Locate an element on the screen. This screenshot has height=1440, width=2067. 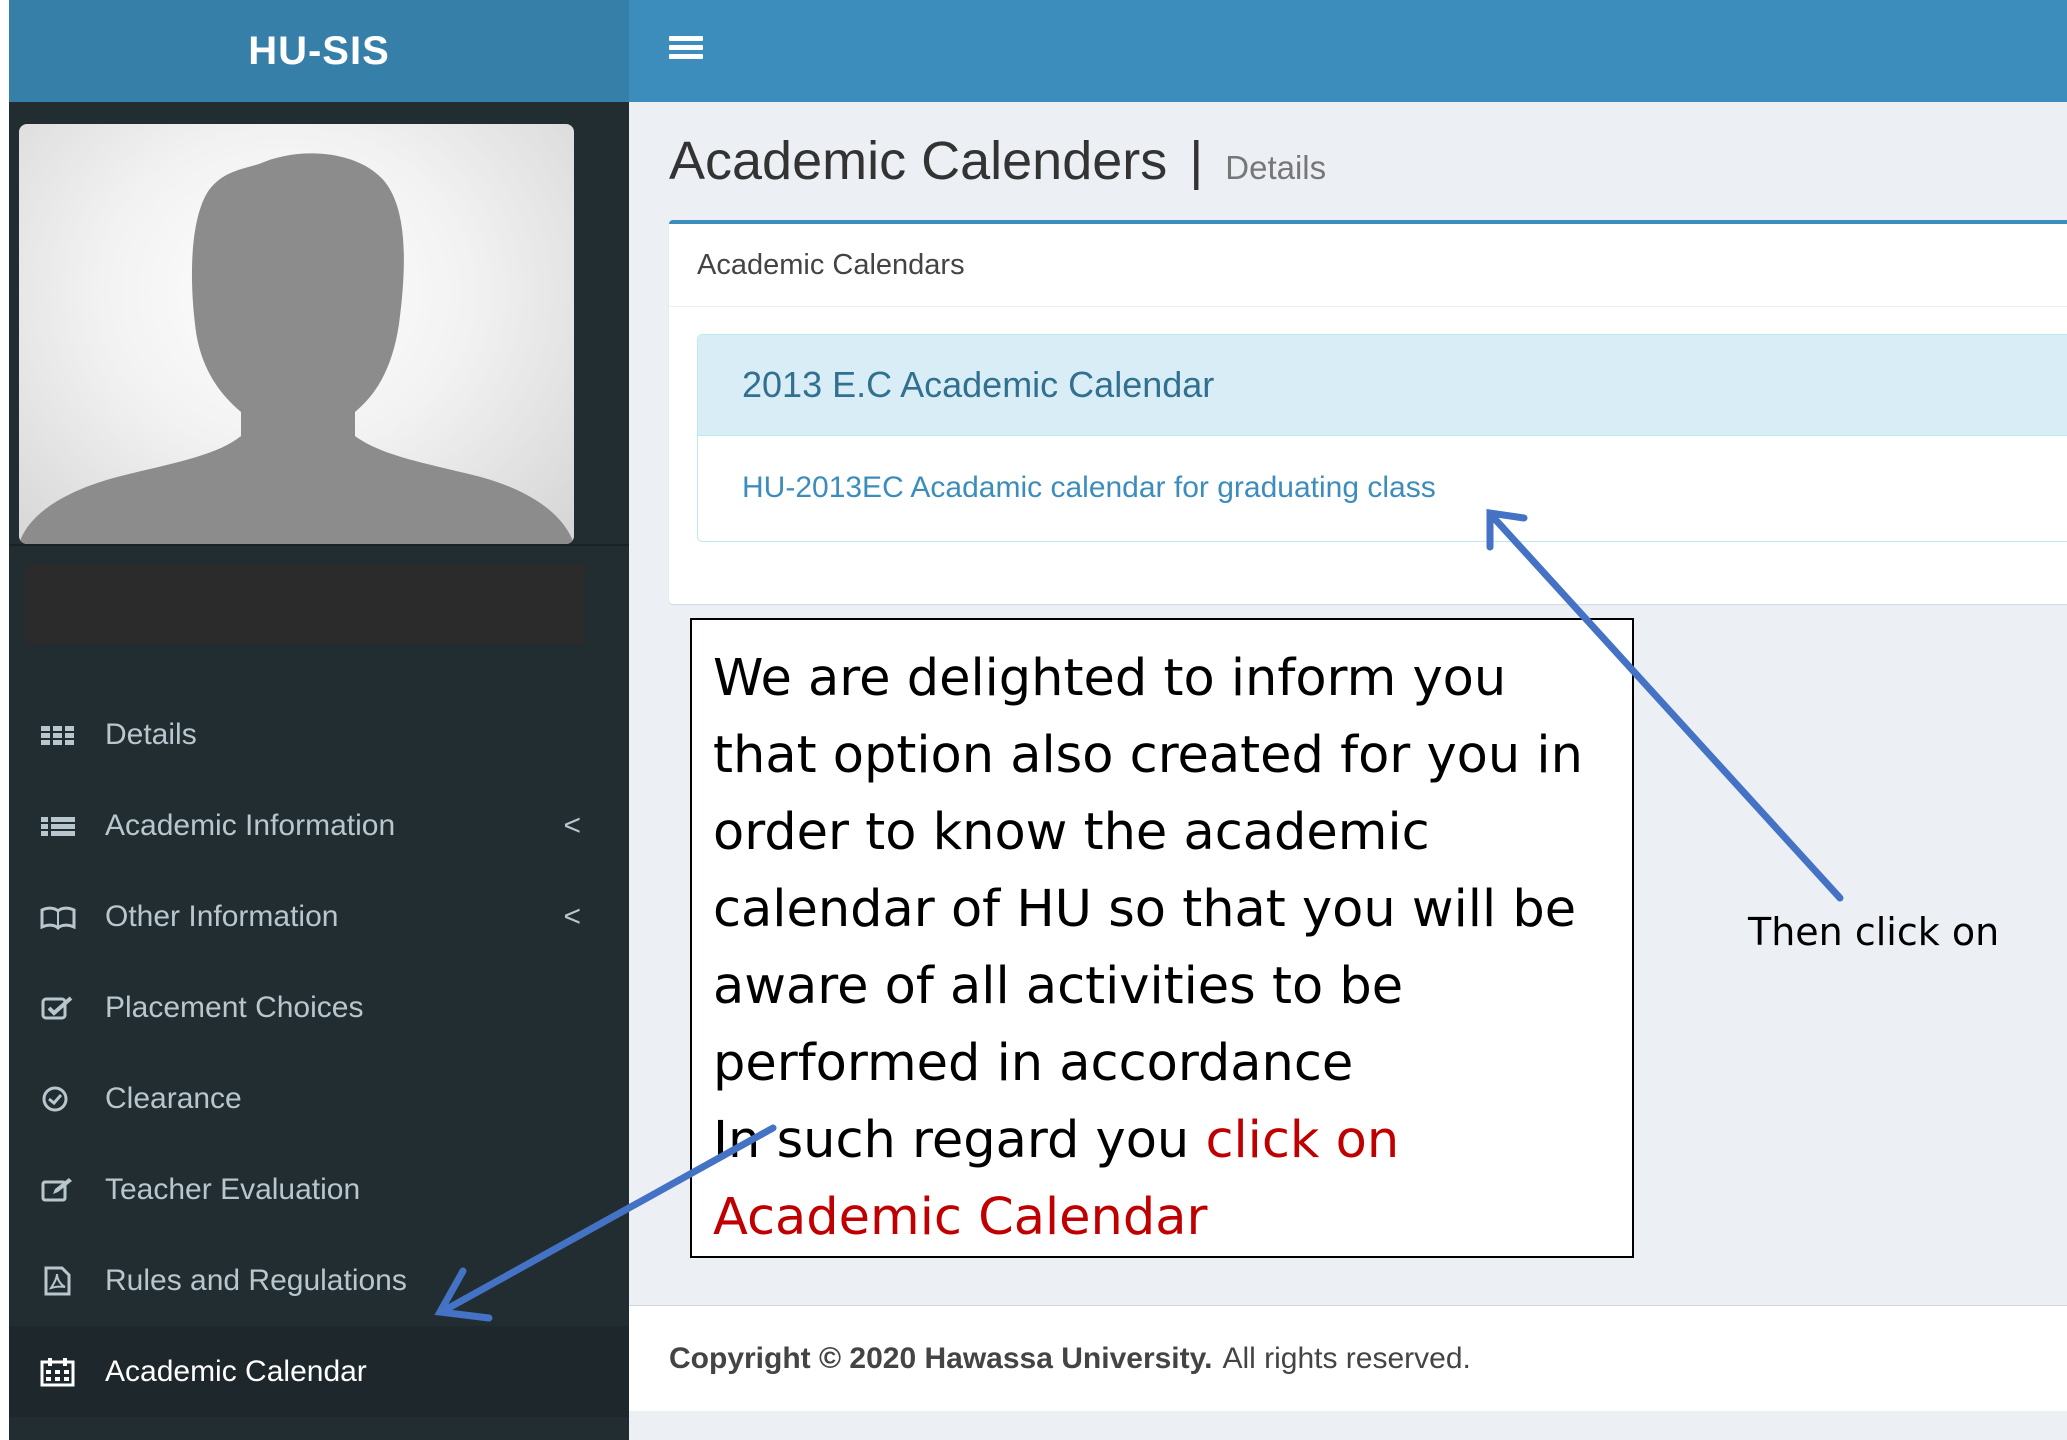
panel-heading: 2013 E.C Academic Calendar is located at coordinates (1382, 385).